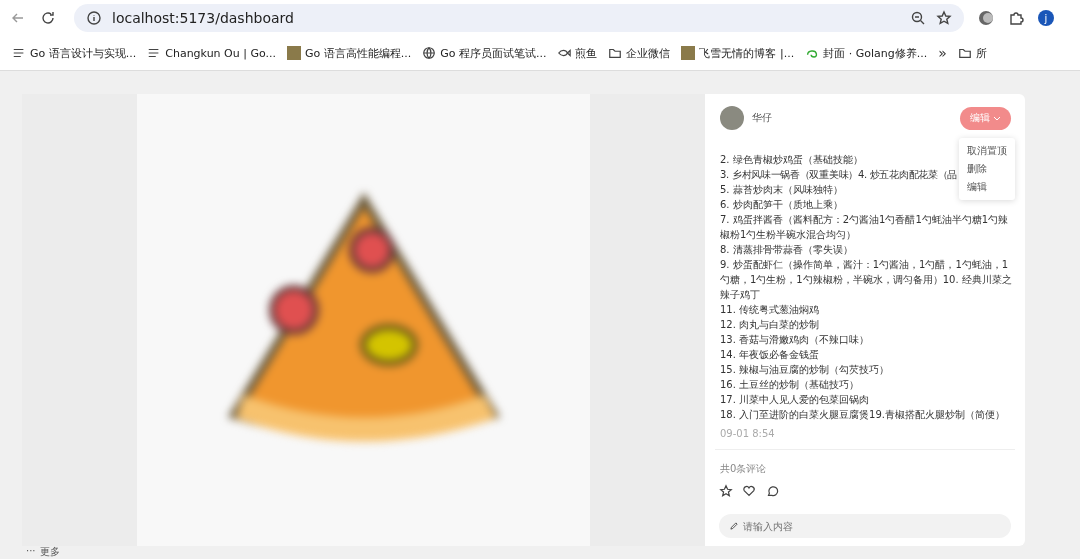 The image size is (1080, 559). I want to click on heart-icon, so click(749, 491).